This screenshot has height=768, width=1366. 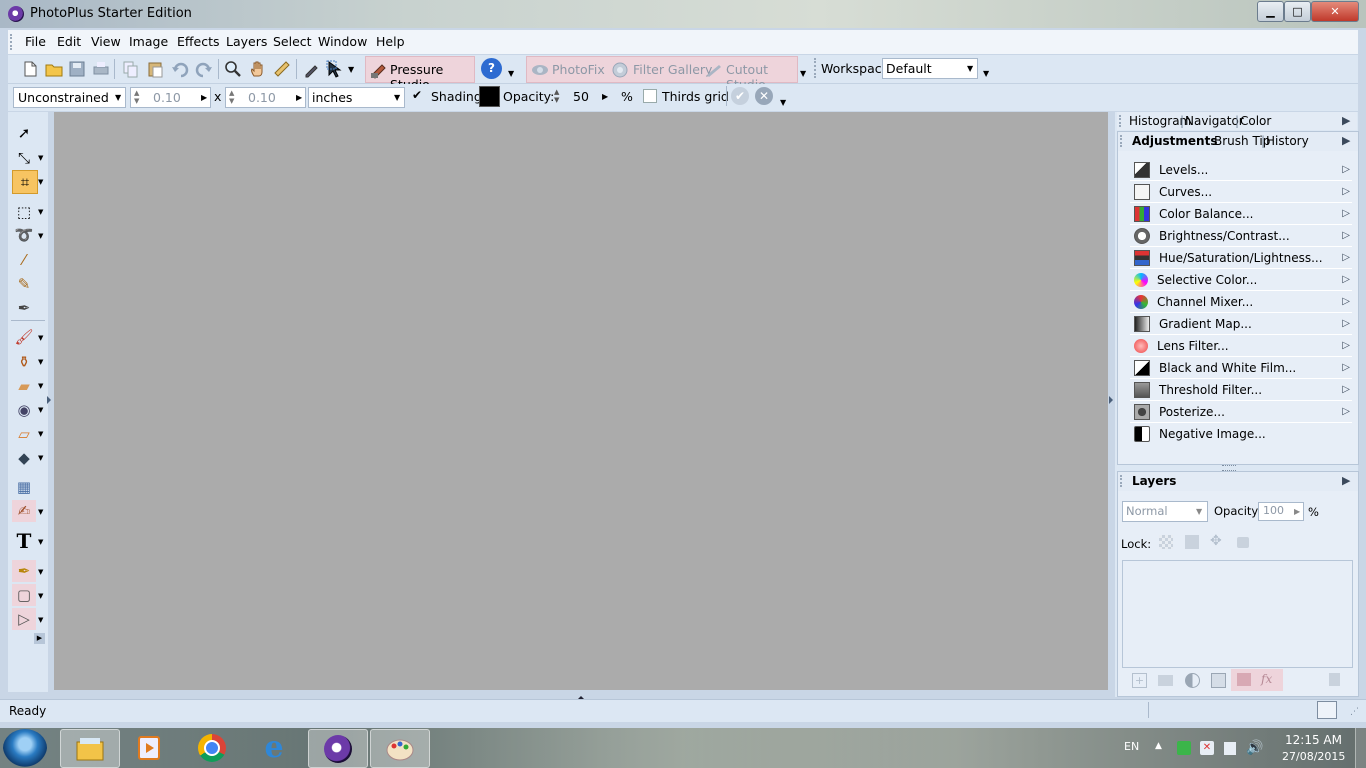 I want to click on menu-image: Image, so click(x=148, y=41).